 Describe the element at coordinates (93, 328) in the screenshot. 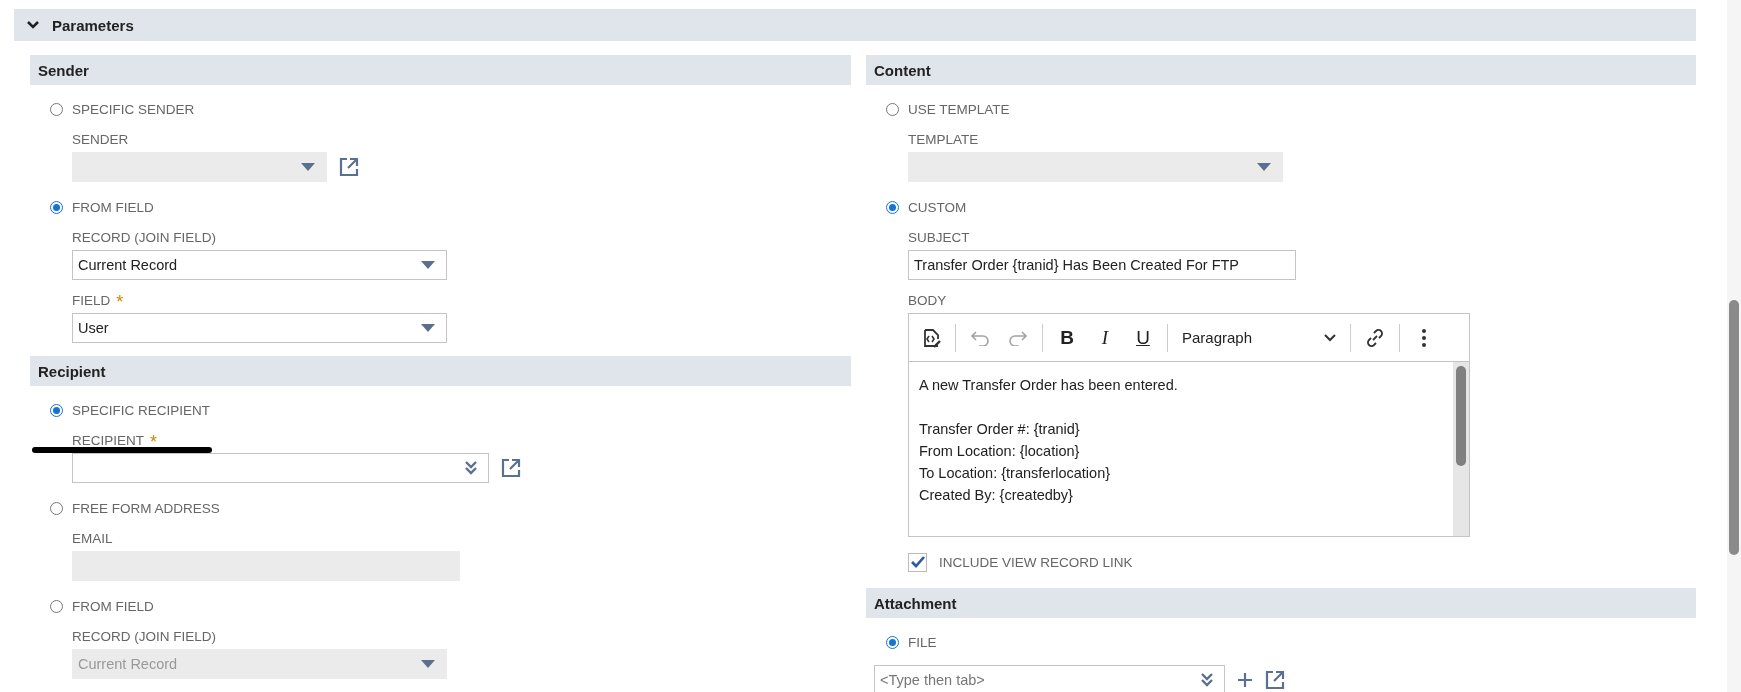

I see `field-value: User` at that location.